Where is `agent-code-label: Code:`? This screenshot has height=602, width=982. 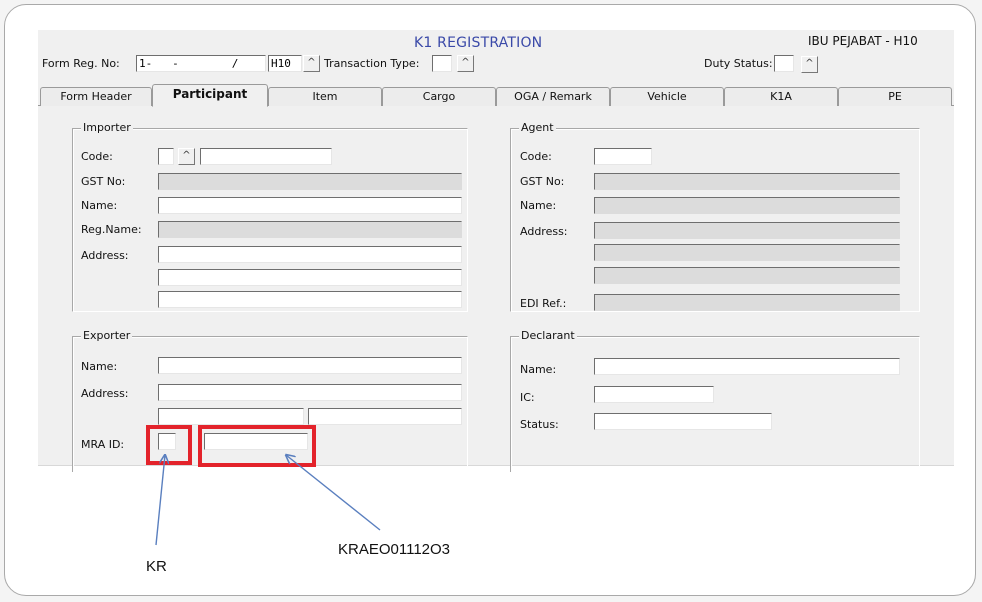
agent-code-label: Code: is located at coordinates (536, 156).